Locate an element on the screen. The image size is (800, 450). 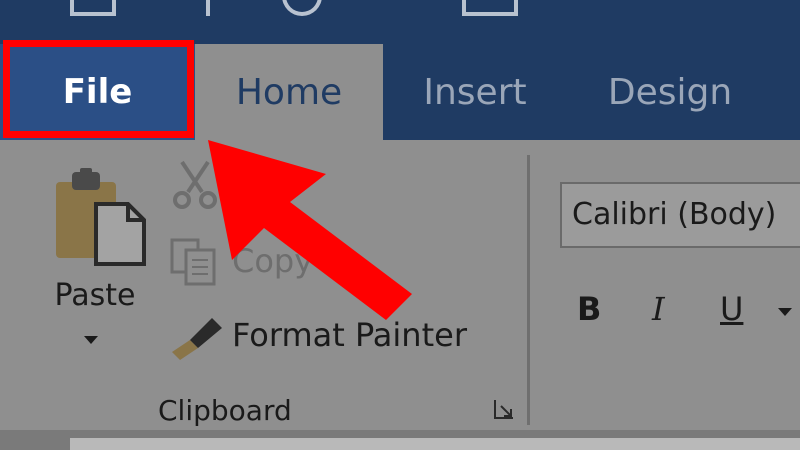
group-divider is located at coordinates (528, 290).